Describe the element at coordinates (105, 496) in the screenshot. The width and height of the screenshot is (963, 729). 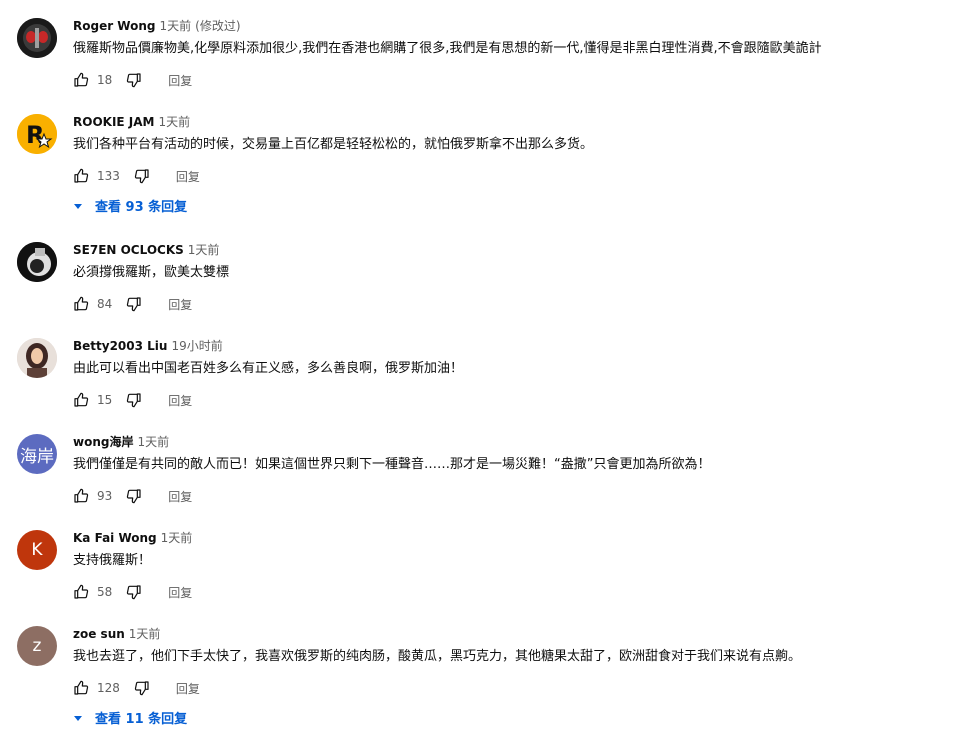
I see `like-count: 93` at that location.